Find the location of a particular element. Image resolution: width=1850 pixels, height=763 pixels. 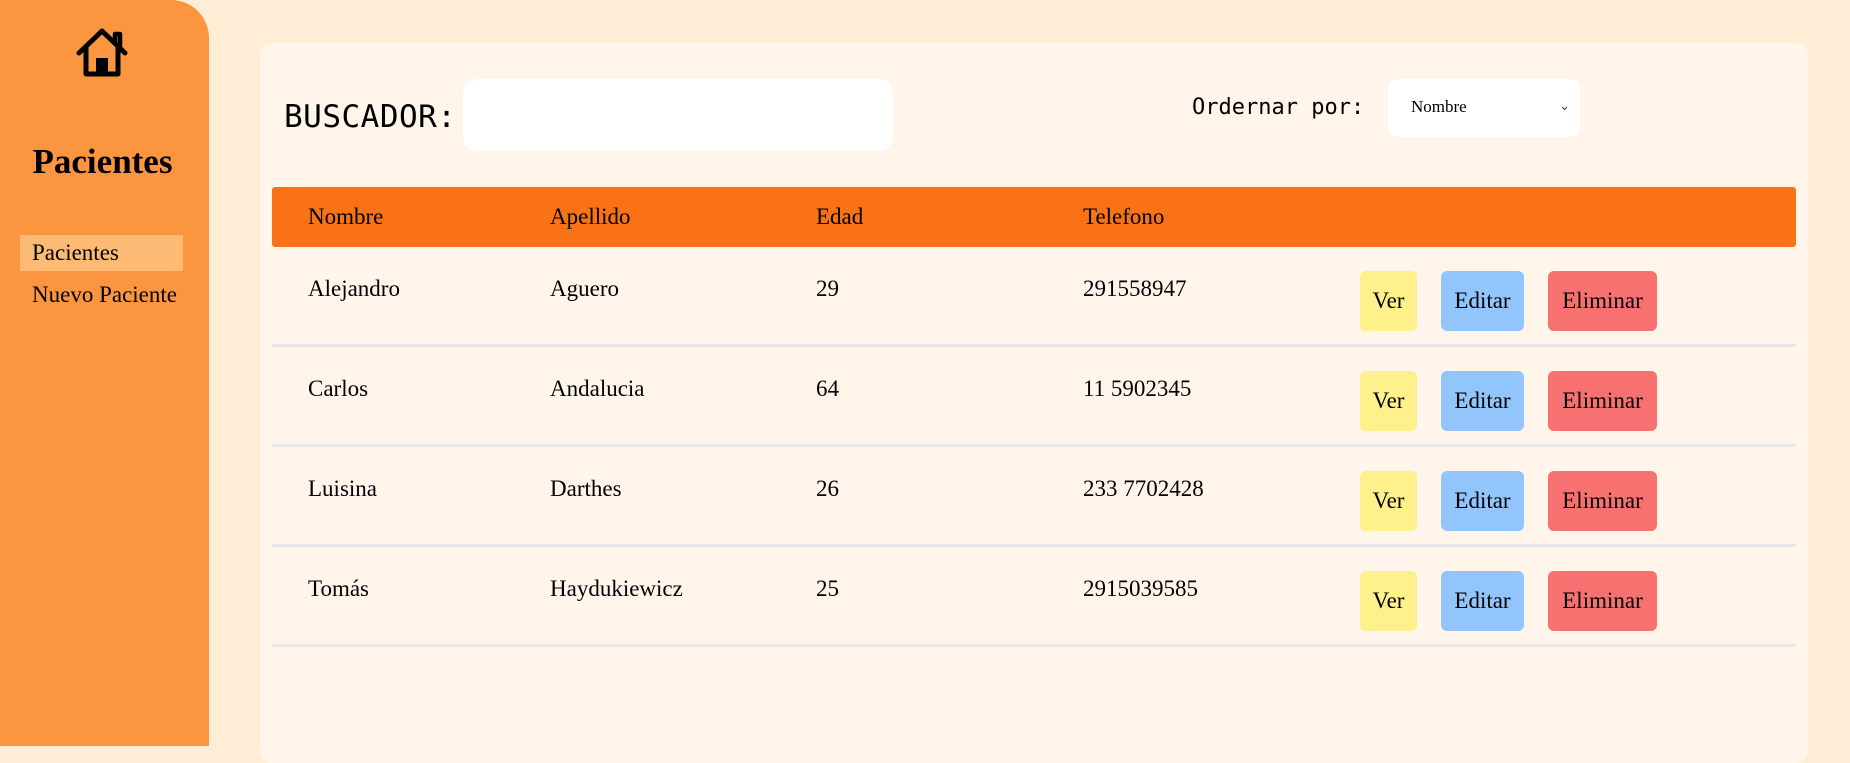

cell-apellido: Aguero is located at coordinates (584, 288).